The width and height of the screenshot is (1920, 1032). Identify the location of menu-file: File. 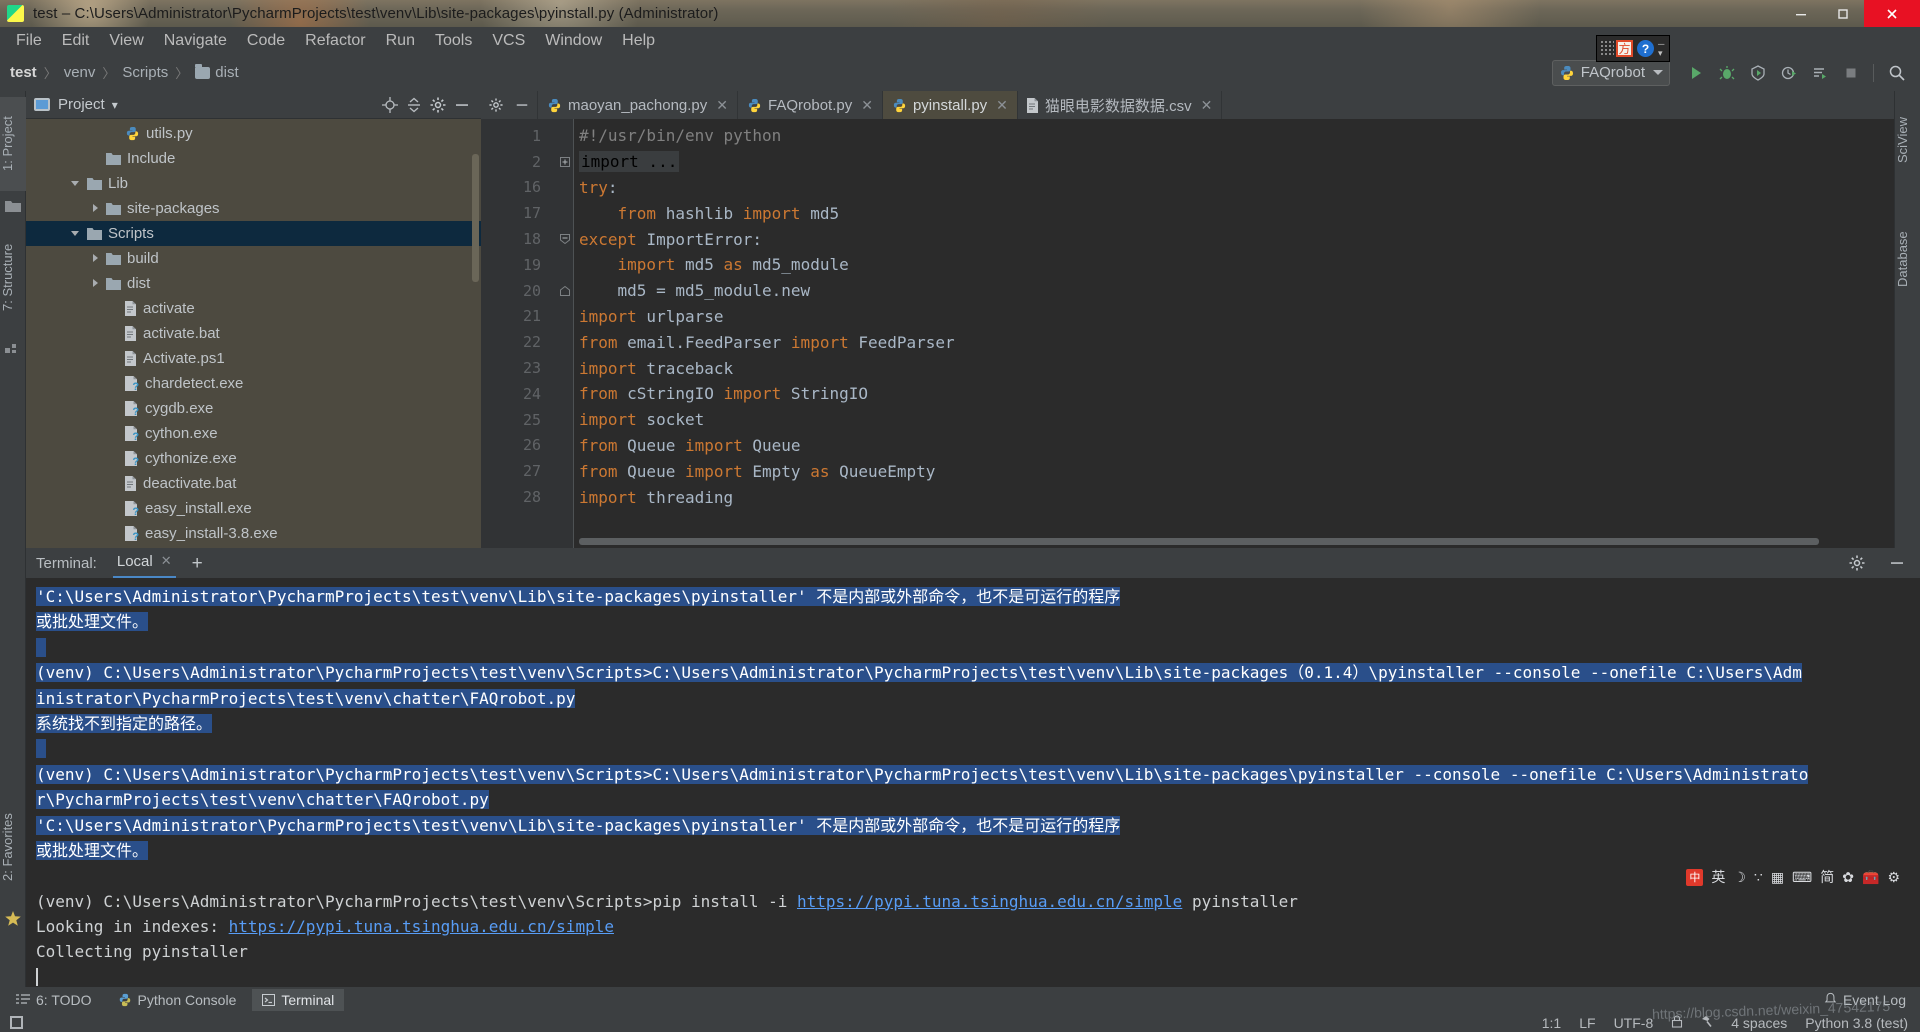
(29, 41).